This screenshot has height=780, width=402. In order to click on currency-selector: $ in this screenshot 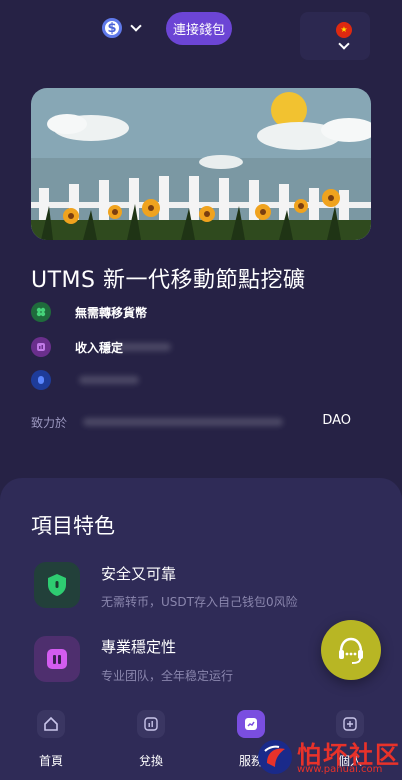, I will do `click(122, 28)`.